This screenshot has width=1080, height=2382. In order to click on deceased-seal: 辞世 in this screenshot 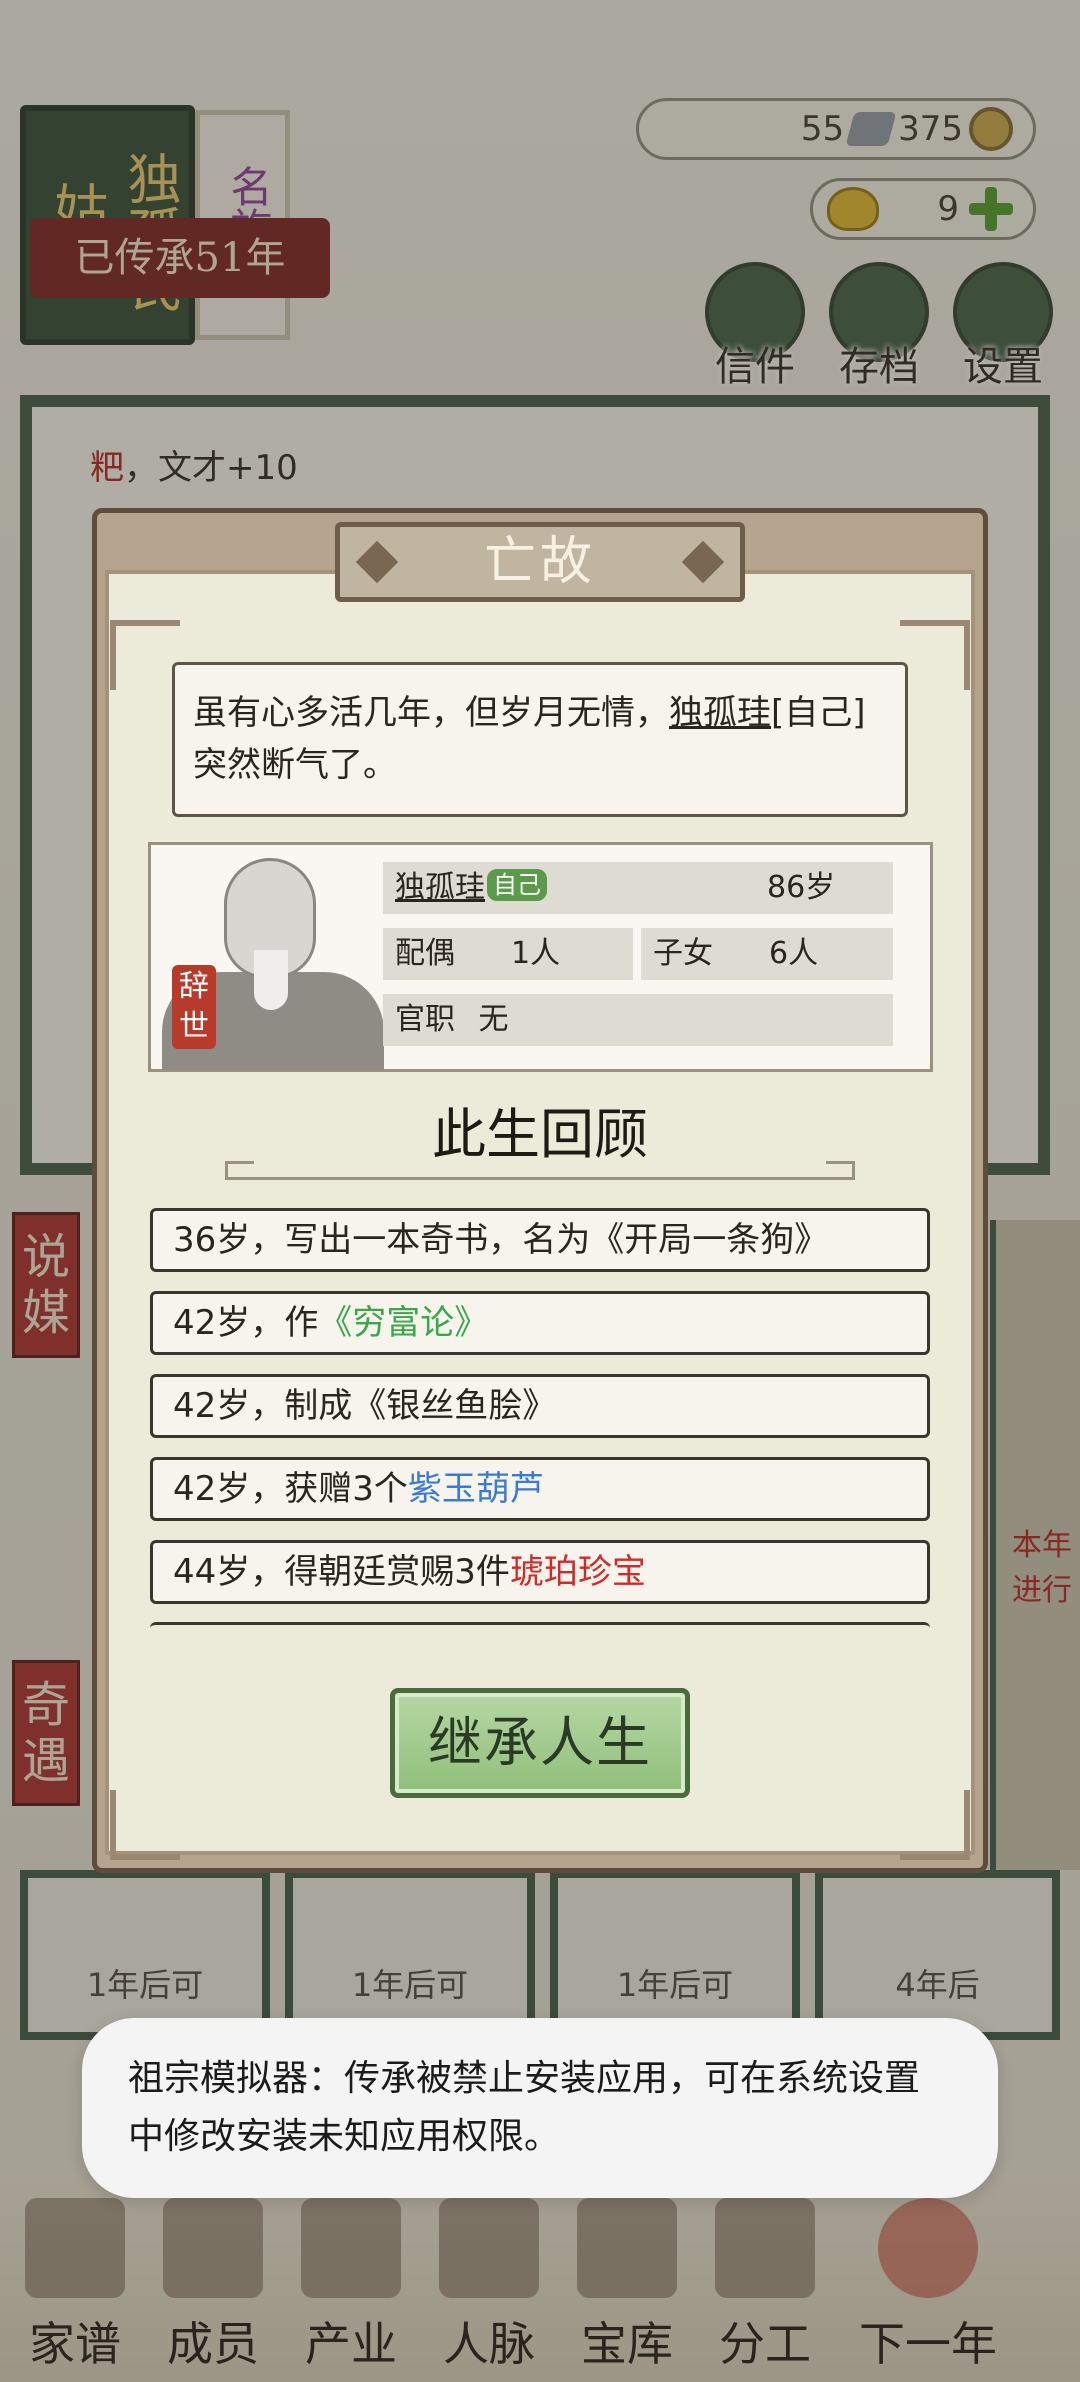, I will do `click(194, 1007)`.